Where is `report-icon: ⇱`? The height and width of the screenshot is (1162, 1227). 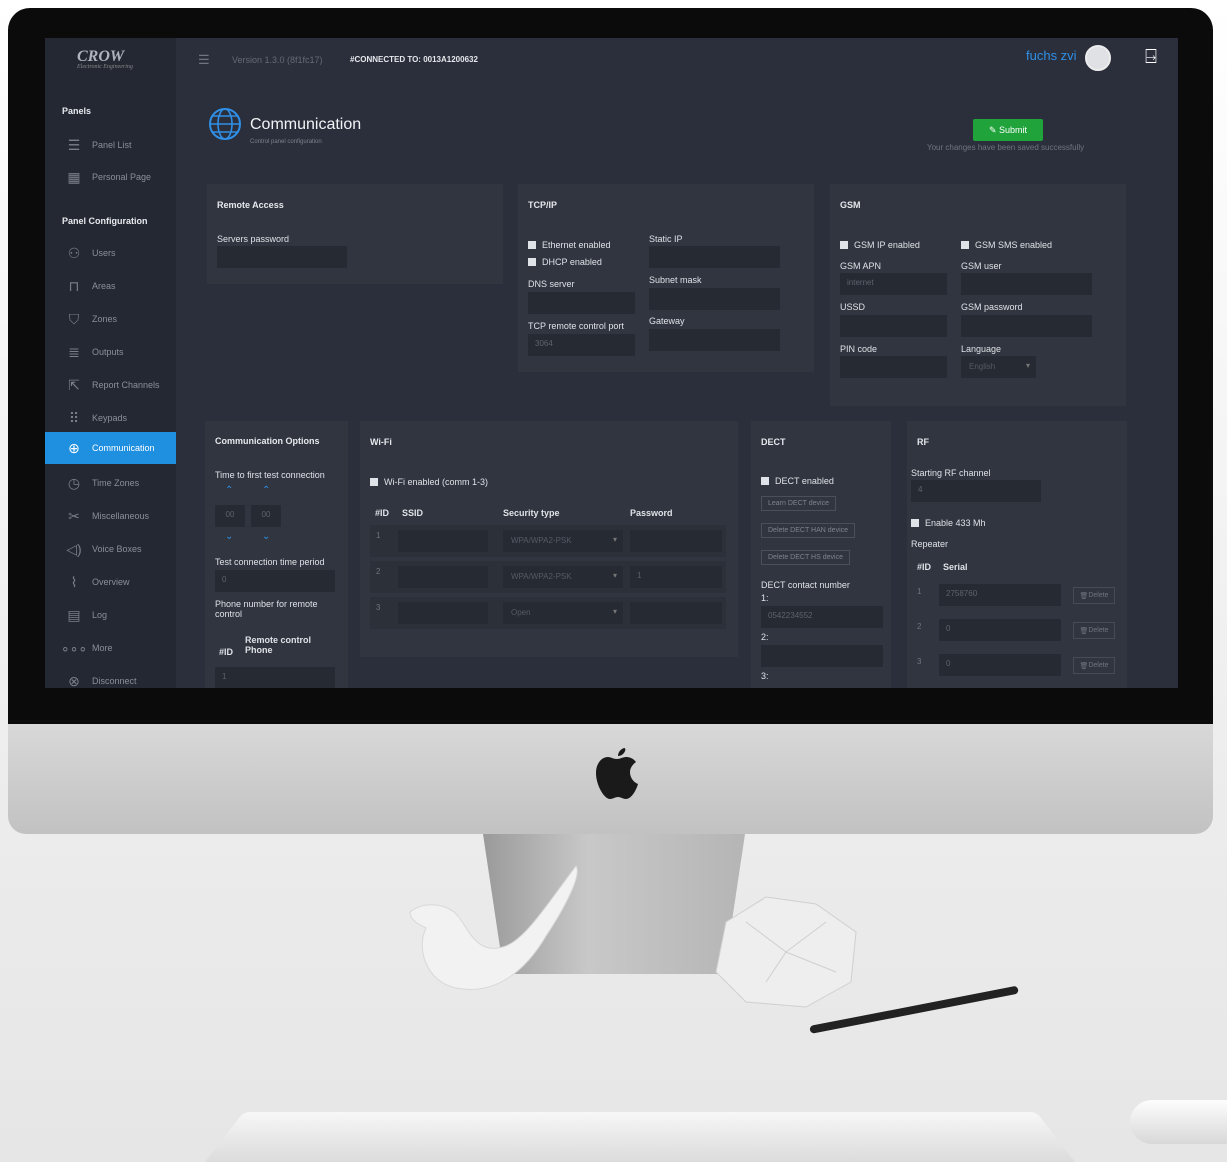
report-icon: ⇱ is located at coordinates (74, 384).